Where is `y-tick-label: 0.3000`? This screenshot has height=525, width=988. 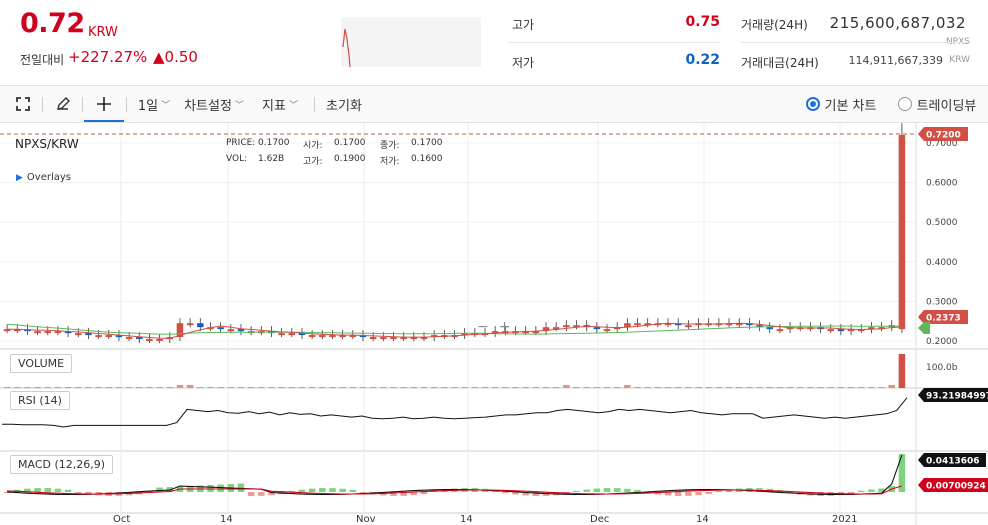 y-tick-label: 0.3000 is located at coordinates (942, 302).